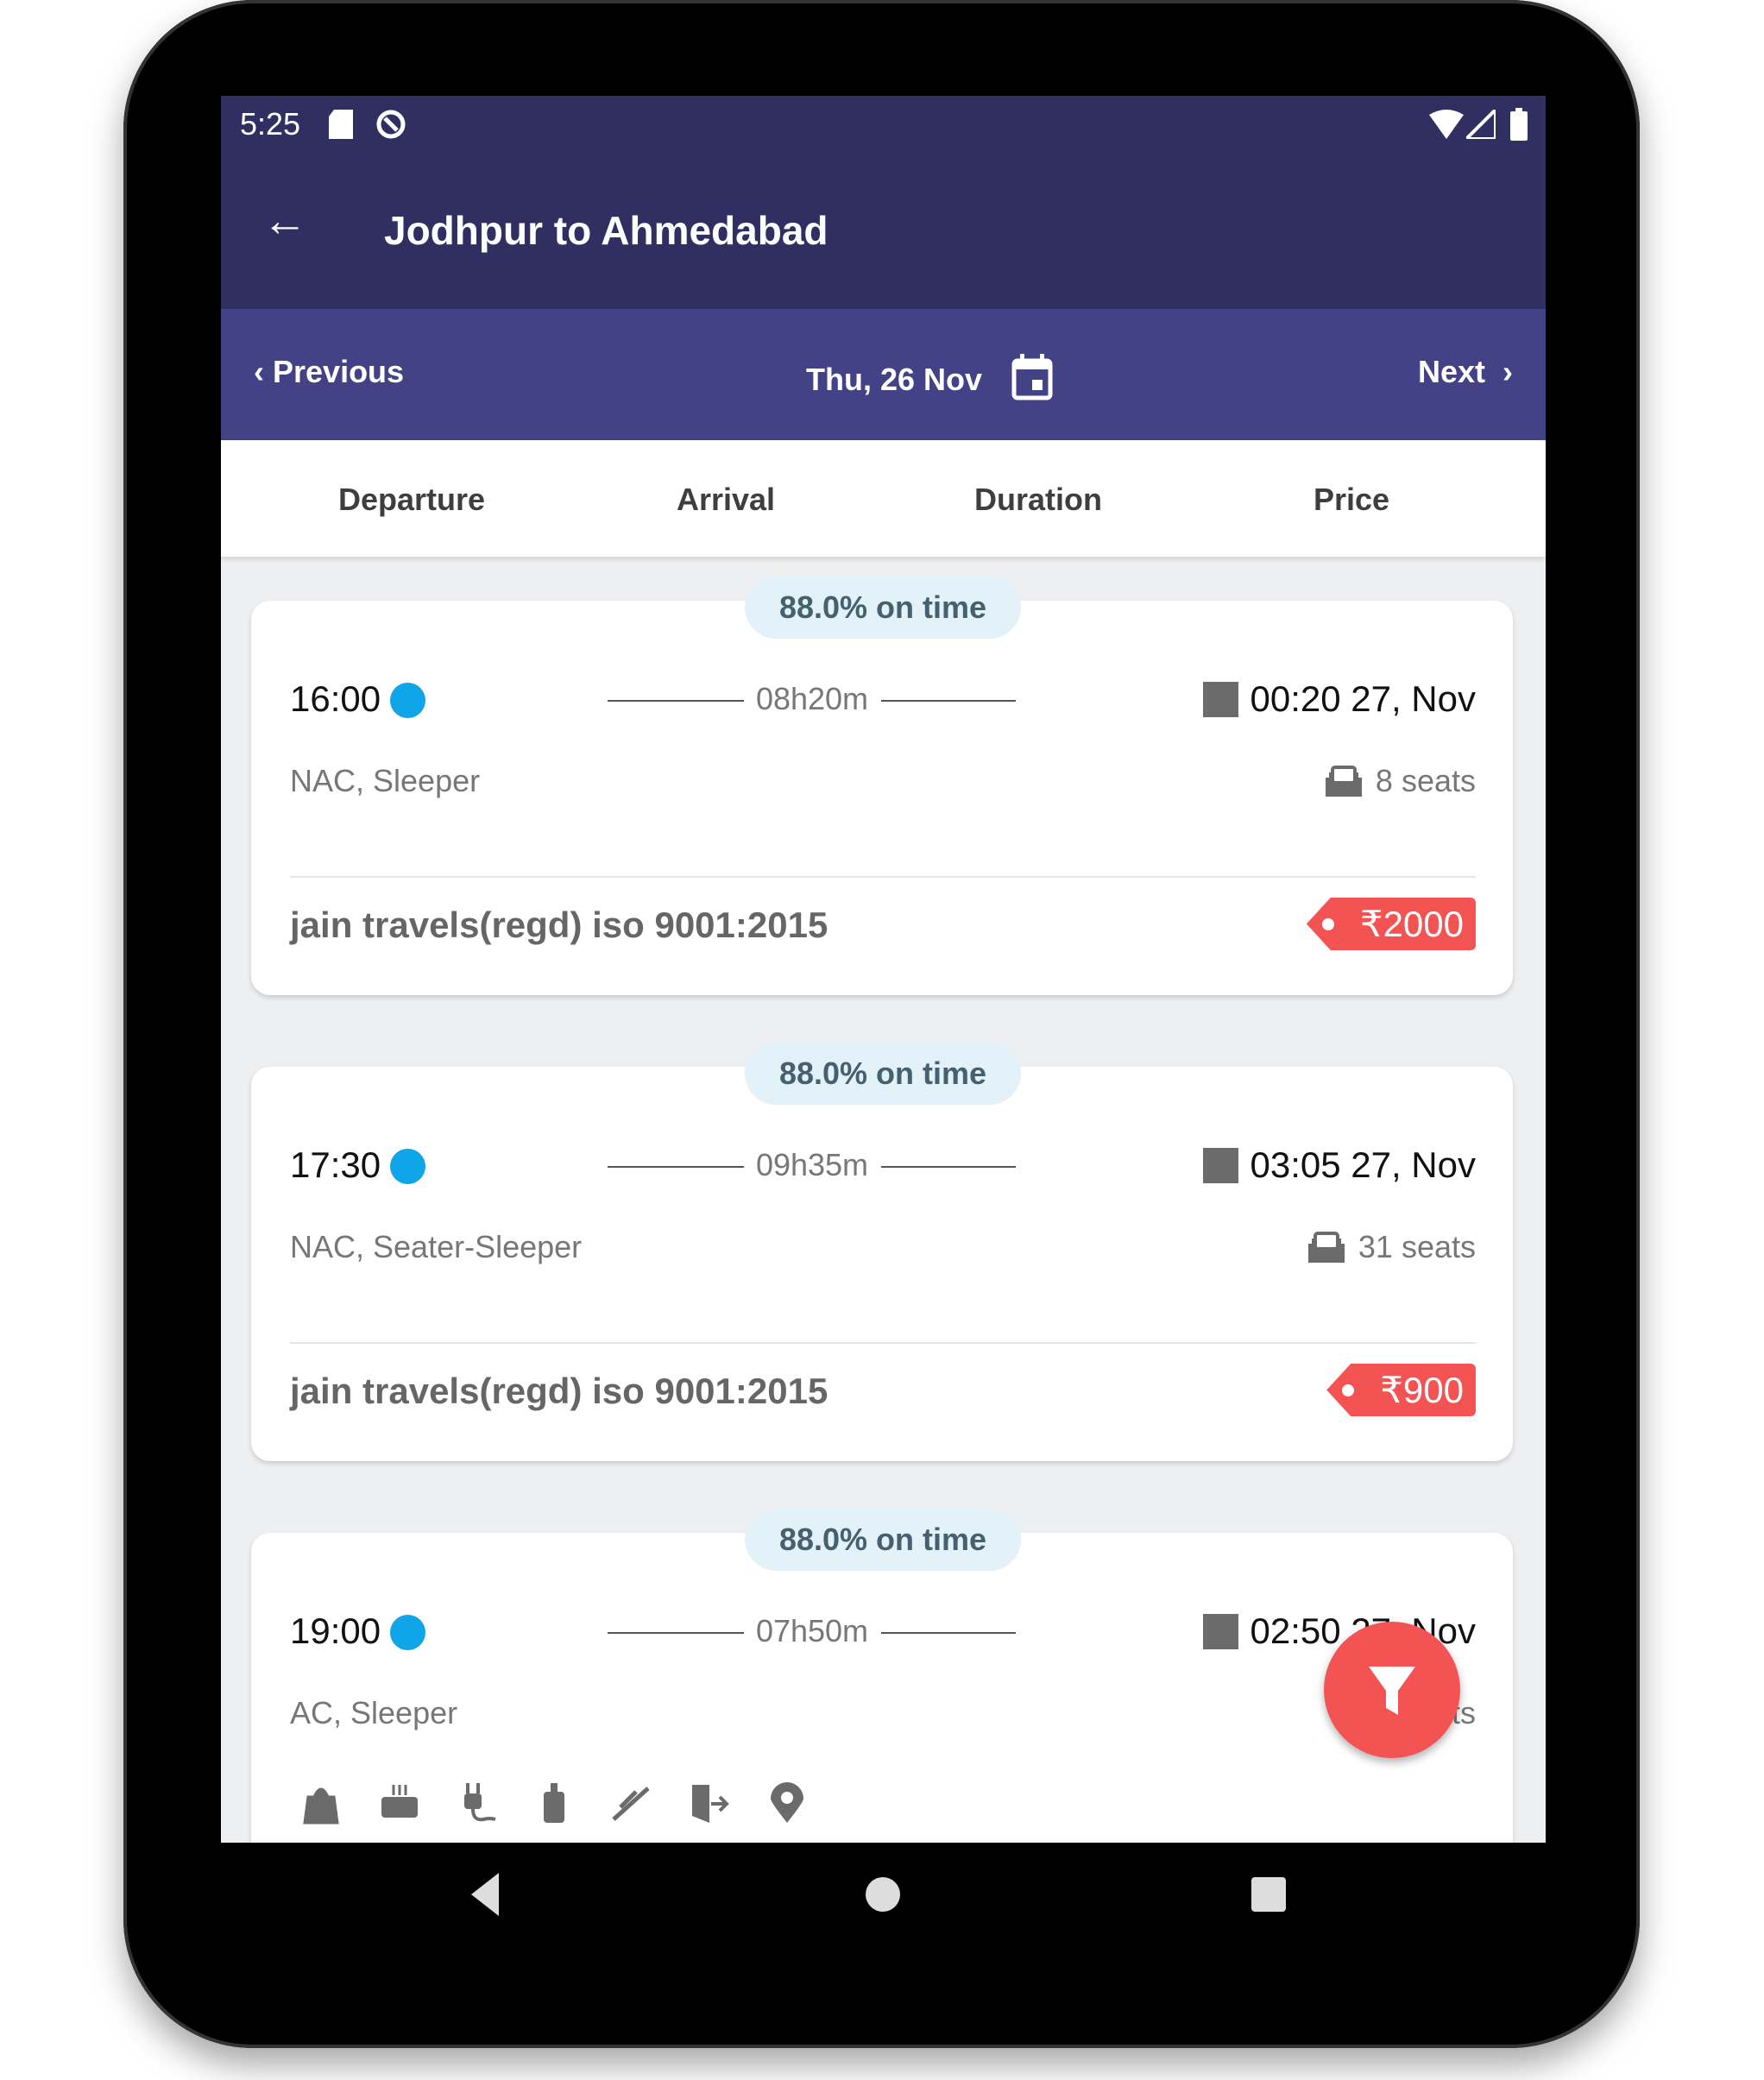 The width and height of the screenshot is (1764, 2080). What do you see at coordinates (787, 1803) in the screenshot?
I see `gps-tracking-icon` at bounding box center [787, 1803].